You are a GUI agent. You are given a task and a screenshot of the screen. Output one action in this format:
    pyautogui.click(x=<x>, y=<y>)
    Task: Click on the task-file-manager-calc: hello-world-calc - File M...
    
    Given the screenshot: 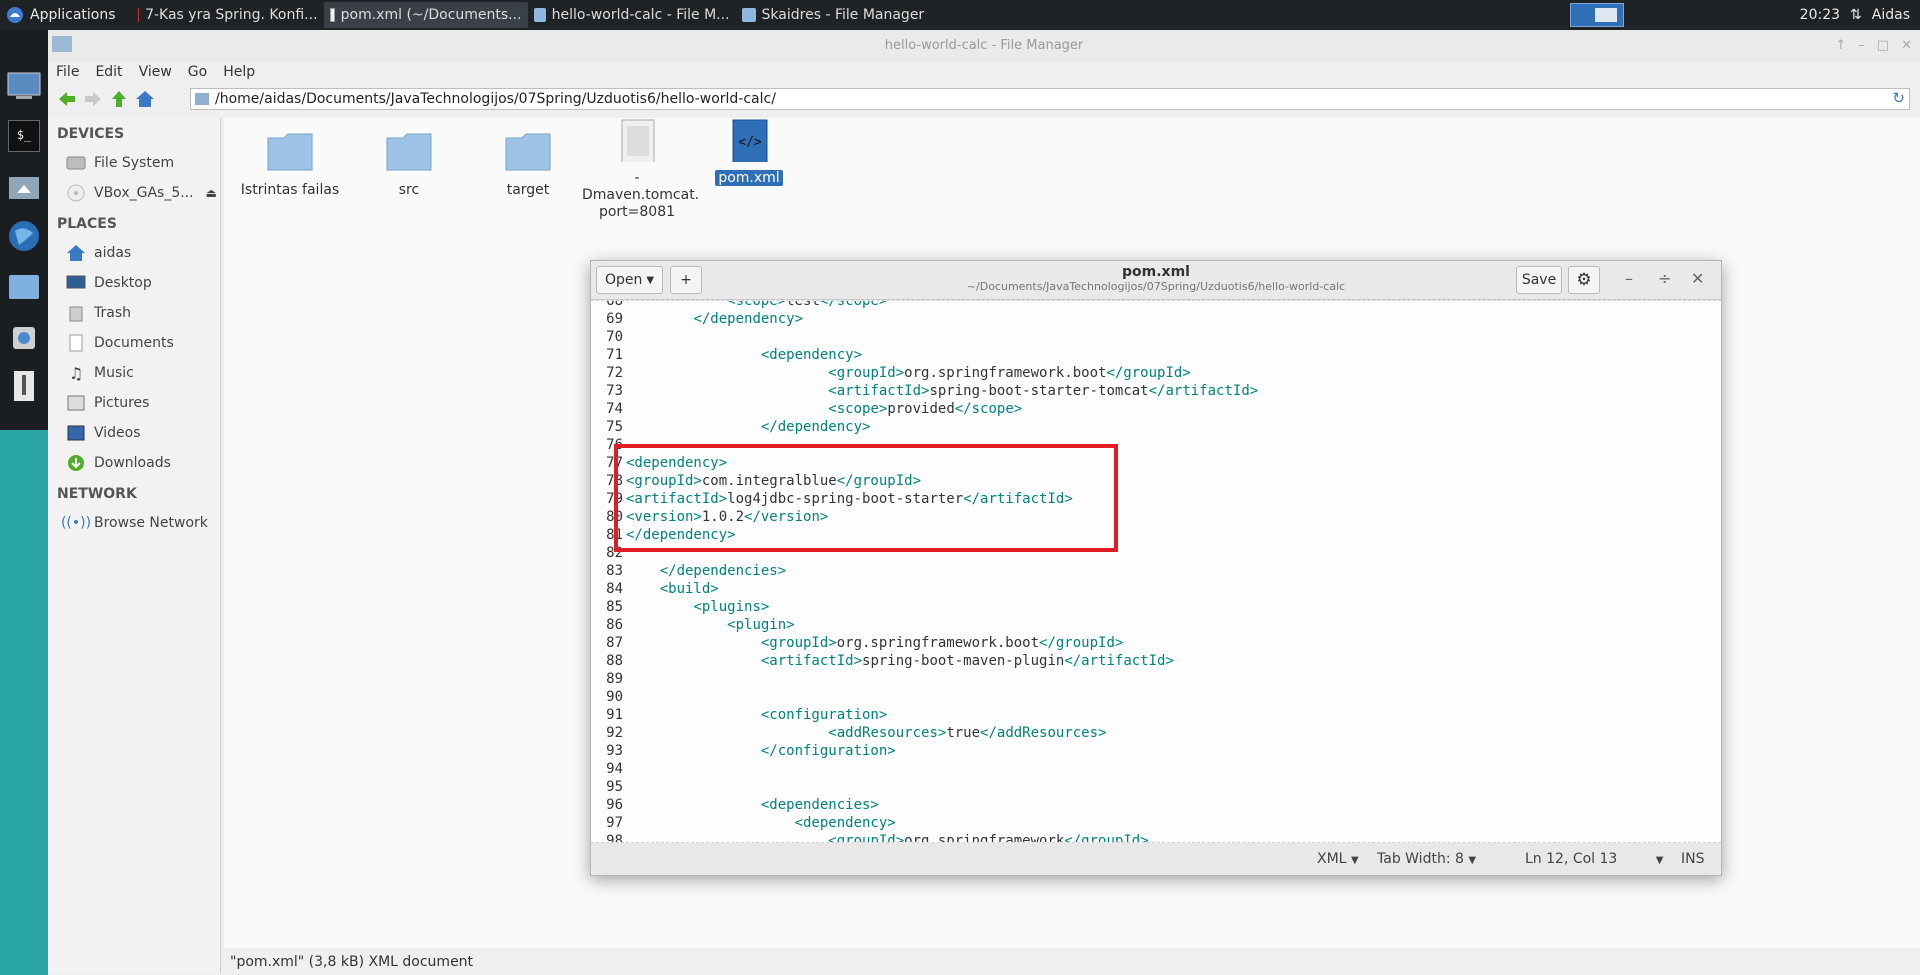 What is the action you would take?
    pyautogui.click(x=632, y=15)
    